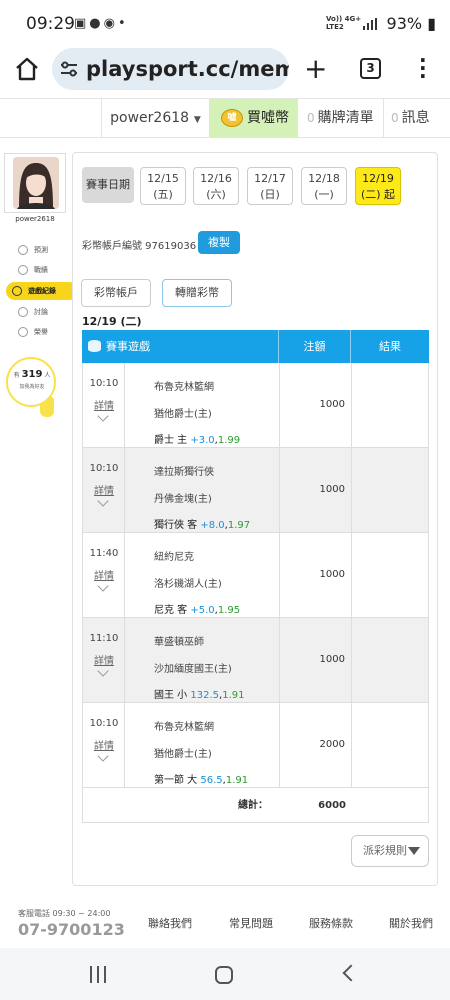 The image size is (450, 1000). I want to click on purchase-count: 0, so click(311, 118).